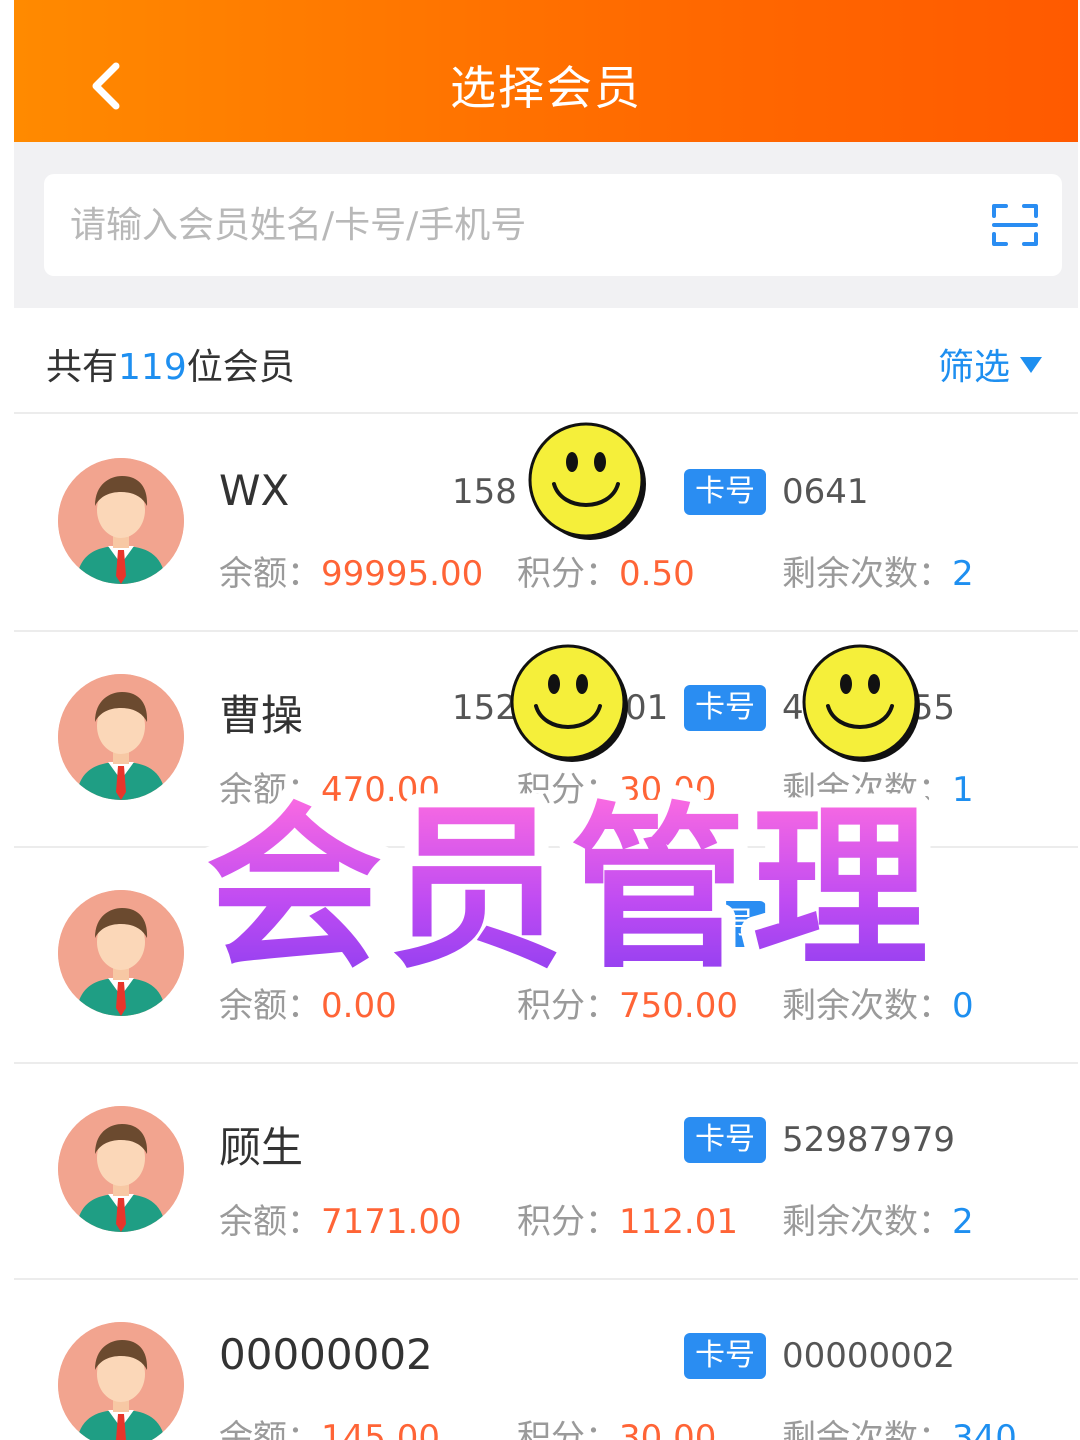 Image resolution: width=1080 pixels, height=1440 pixels. Describe the element at coordinates (402, 574) in the screenshot. I see `balance-value: 99995.00` at that location.